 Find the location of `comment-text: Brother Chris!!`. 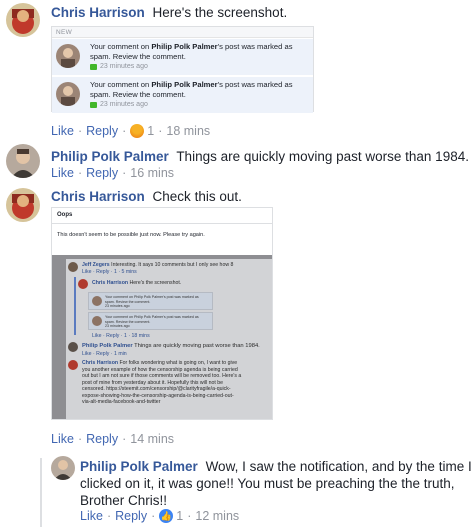

comment-text: Brother Chris!! is located at coordinates (124, 500).